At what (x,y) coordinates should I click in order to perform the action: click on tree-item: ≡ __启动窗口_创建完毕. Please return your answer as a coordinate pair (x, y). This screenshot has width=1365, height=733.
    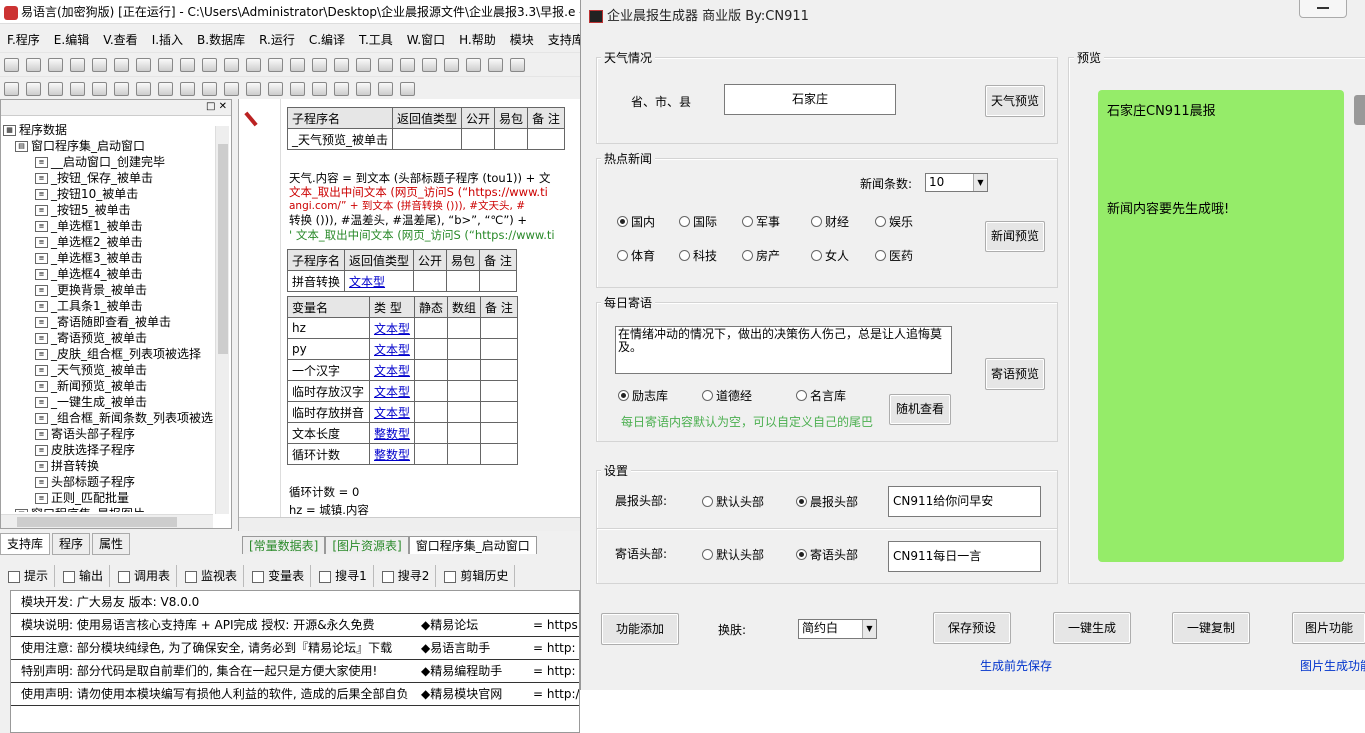
    Looking at the image, I should click on (107, 162).